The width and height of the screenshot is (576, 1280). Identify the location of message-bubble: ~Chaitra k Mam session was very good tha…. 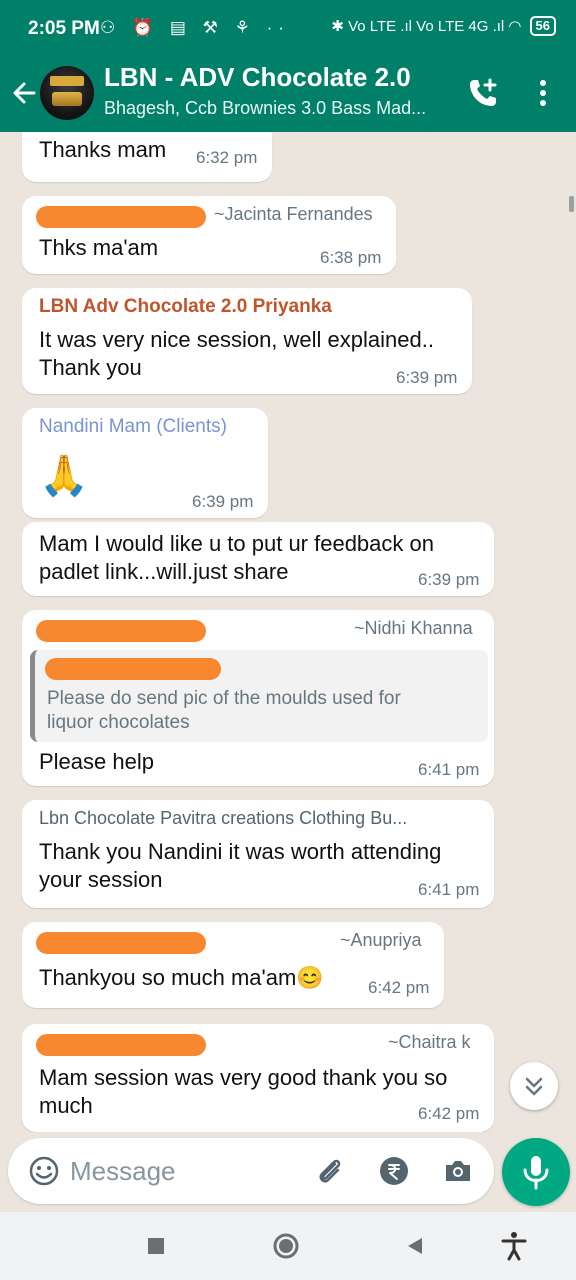
(258, 1078).